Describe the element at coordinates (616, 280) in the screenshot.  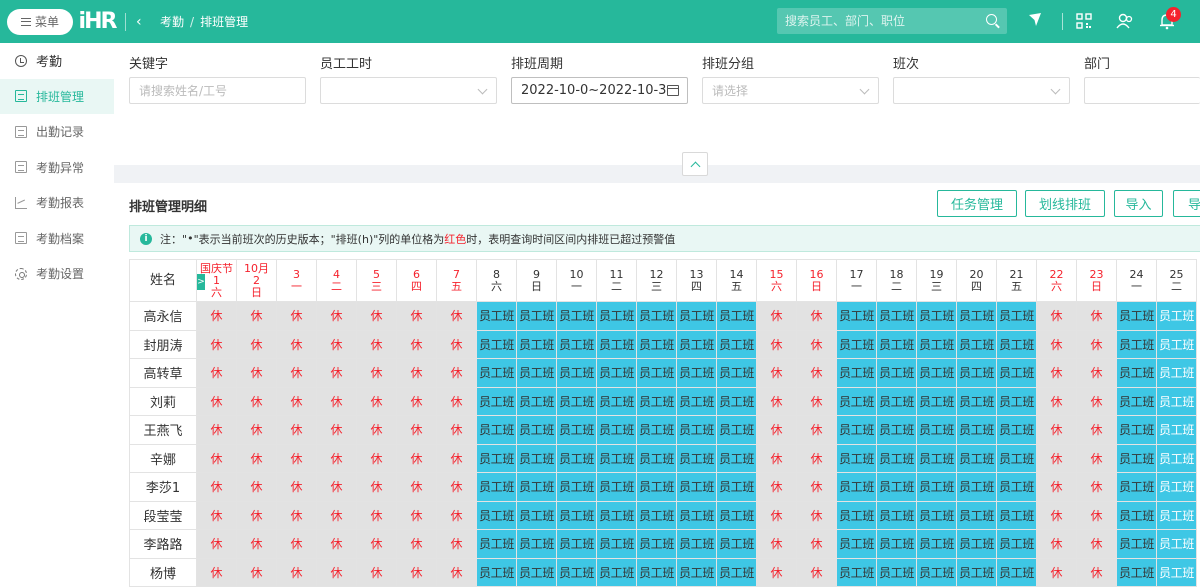
I see `day-header: 11 二` at that location.